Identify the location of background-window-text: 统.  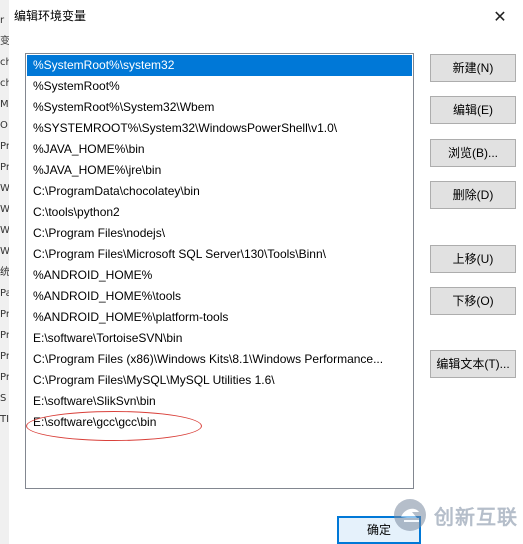
(4, 272).